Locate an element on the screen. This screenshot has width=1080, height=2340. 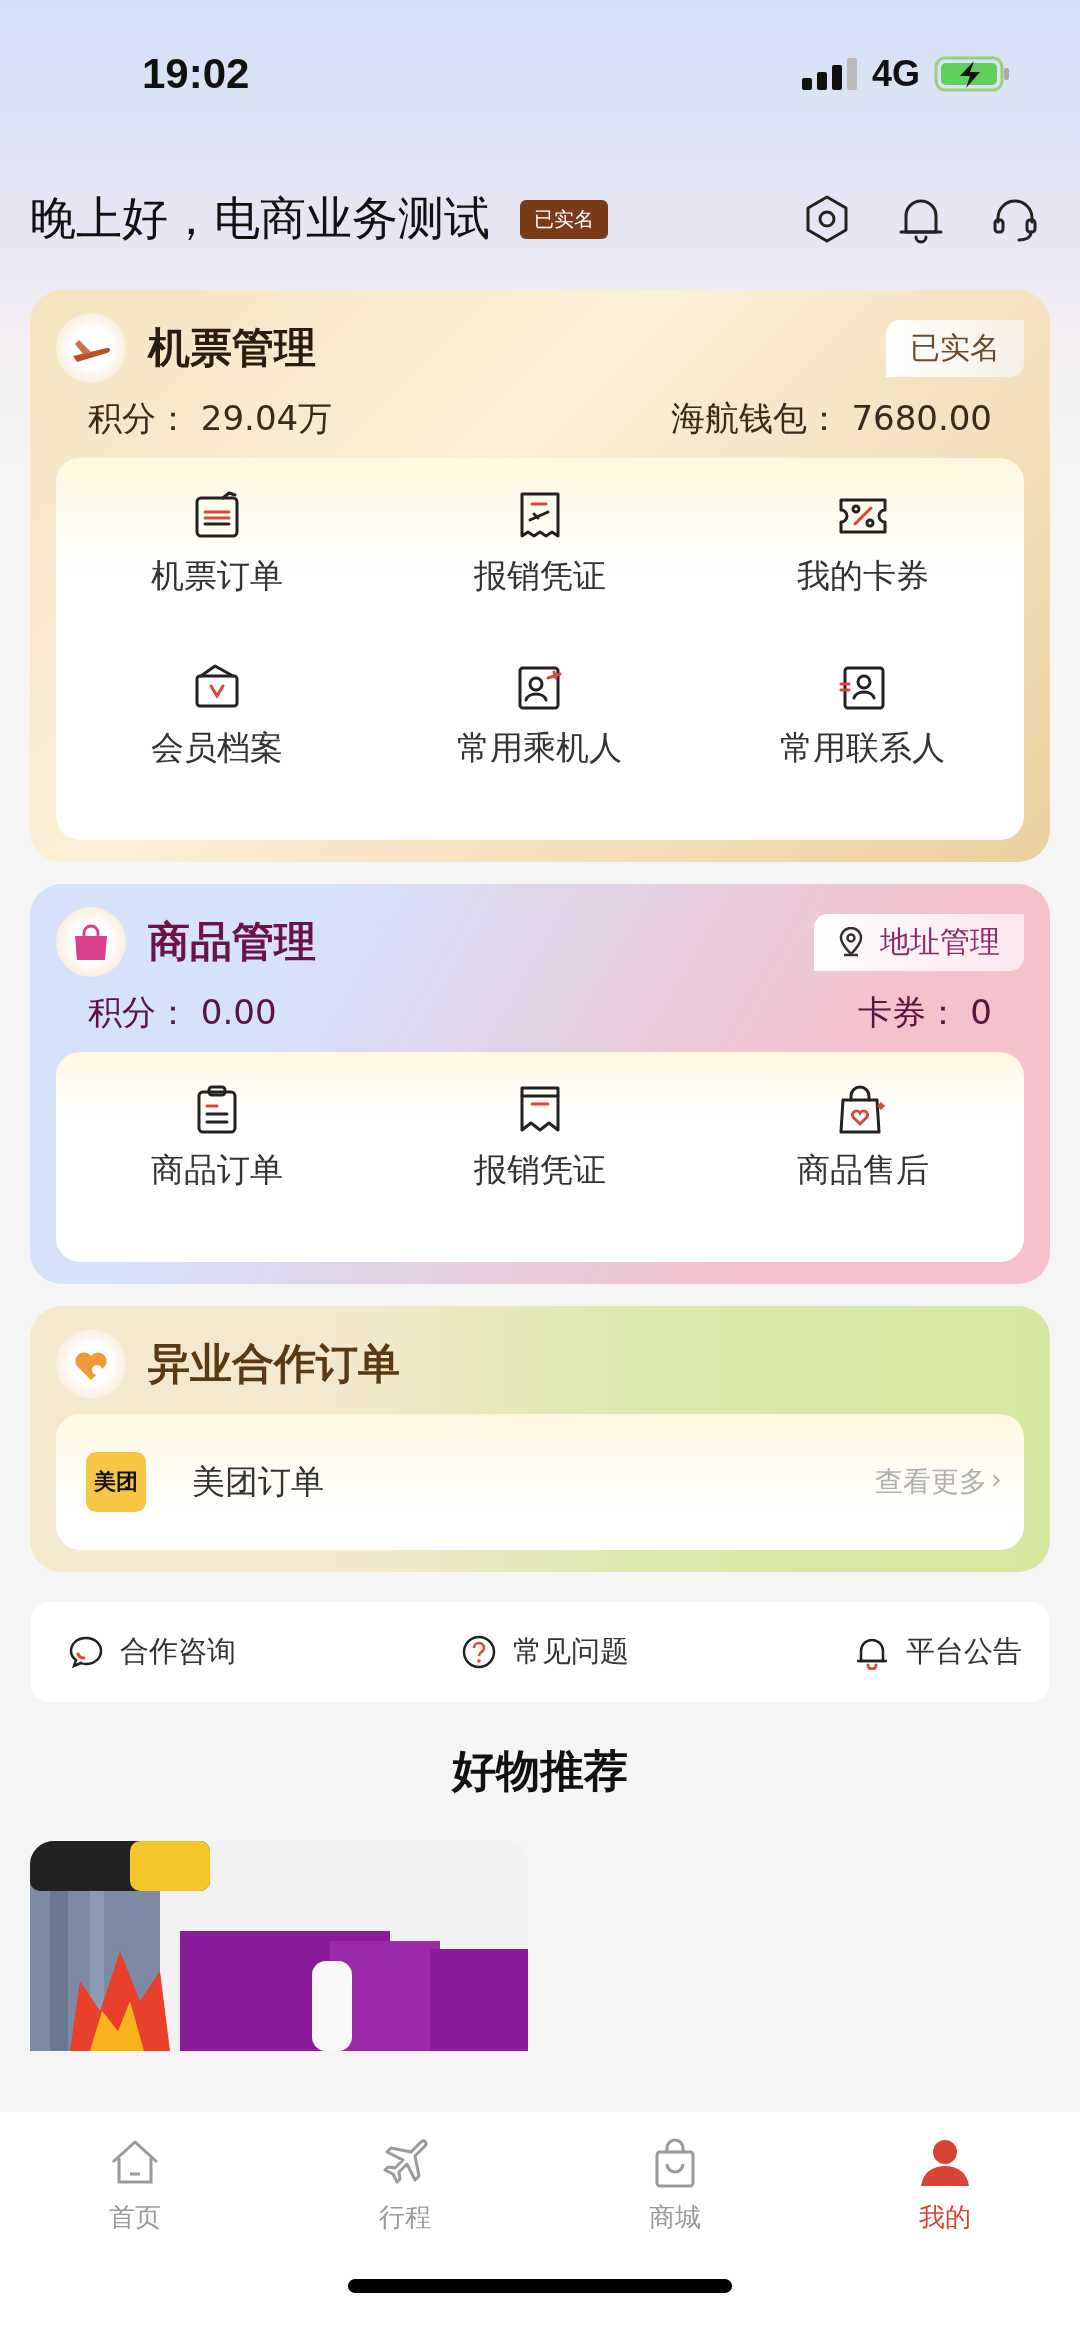
chat-bubble-icon is located at coordinates (86, 1652).